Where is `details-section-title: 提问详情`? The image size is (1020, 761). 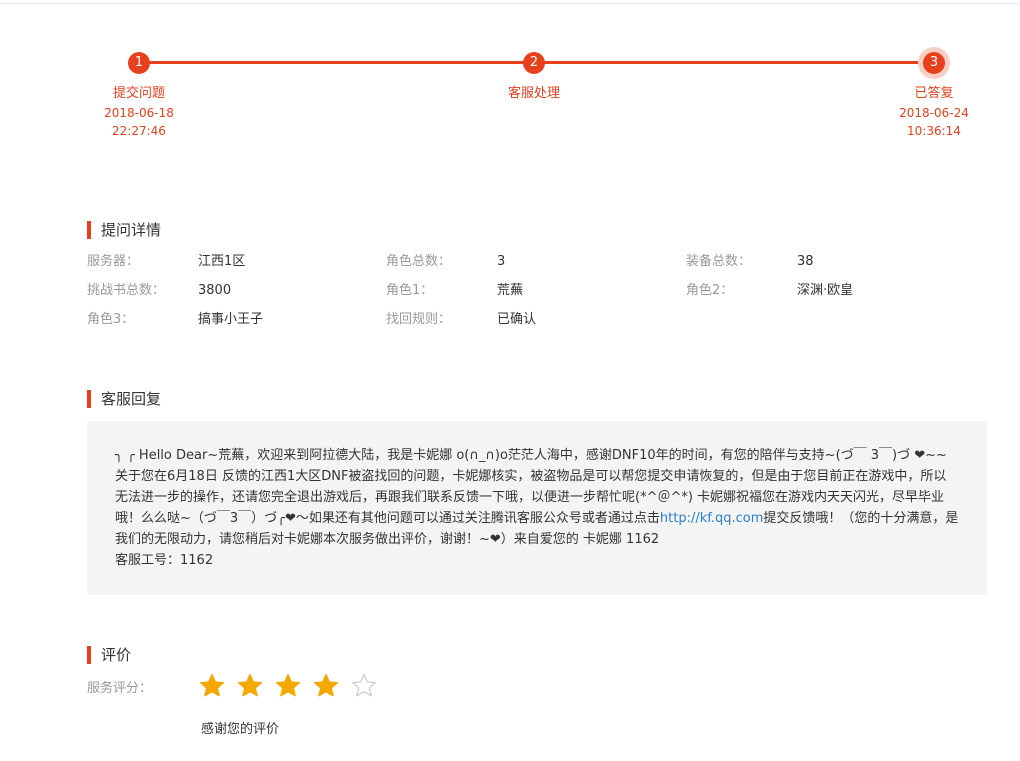 details-section-title: 提问详情 is located at coordinates (124, 230).